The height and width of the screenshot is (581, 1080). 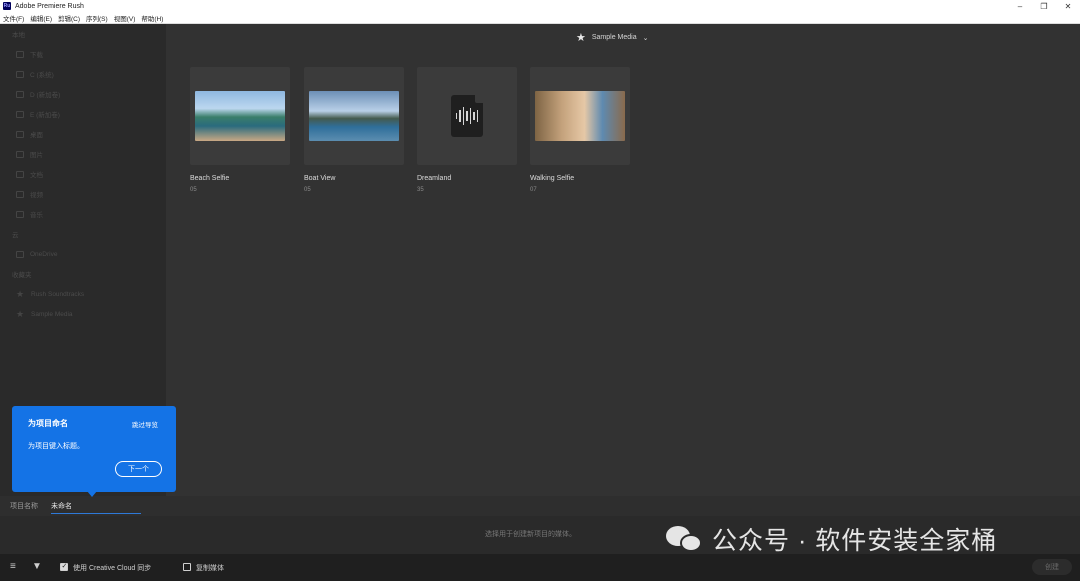 I want to click on create-button: 创建, so click(x=1052, y=567).